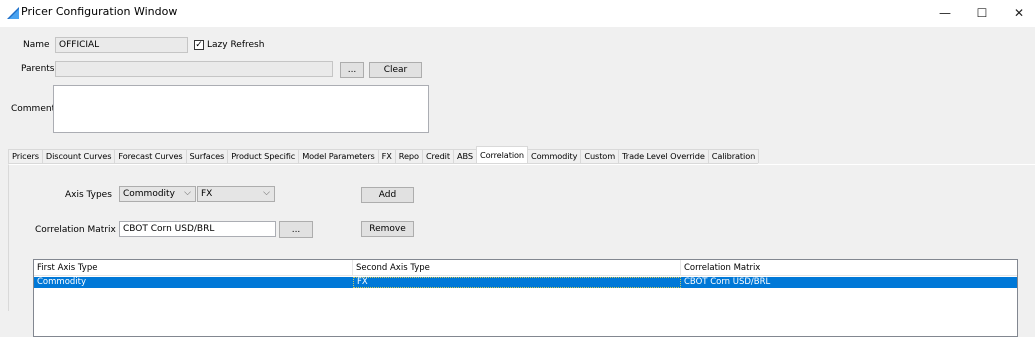  I want to click on axis-types-label: Axis Types, so click(88, 195).